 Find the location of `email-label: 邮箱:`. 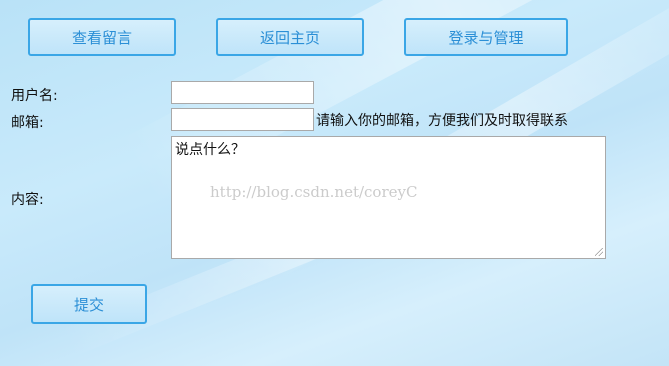

email-label: 邮箱: is located at coordinates (27, 123).